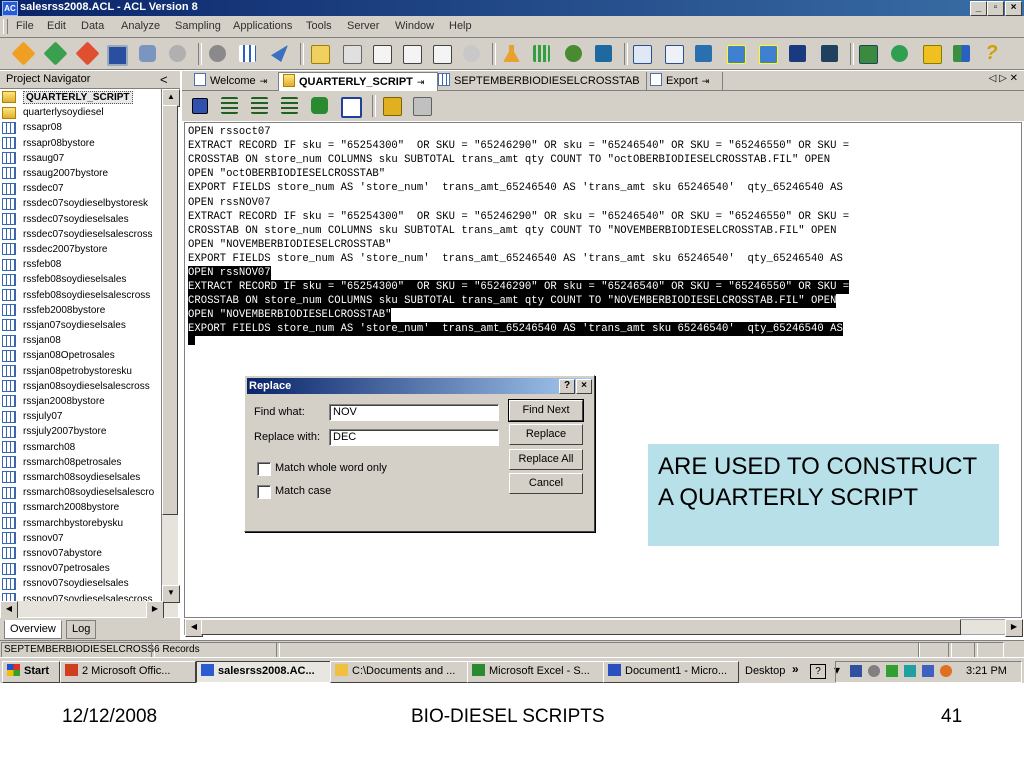  I want to click on menu-analyze: Analyze, so click(140, 26).